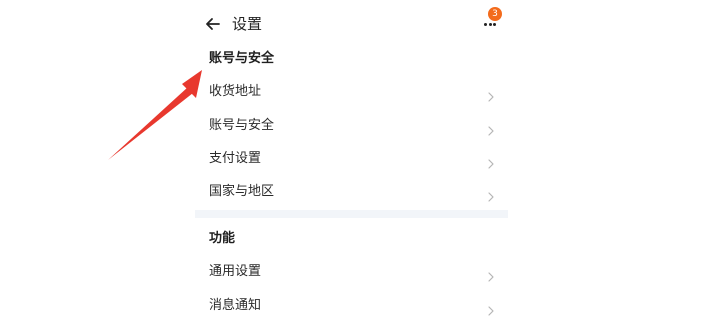 The width and height of the screenshot is (715, 316). I want to click on arrow-left-icon, so click(213, 24).